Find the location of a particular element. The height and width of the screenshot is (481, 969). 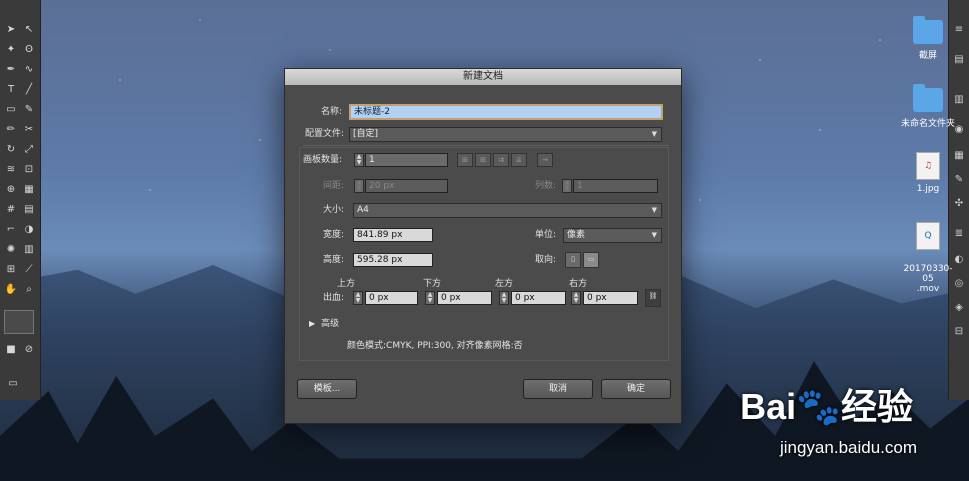

size-select: A4 ▼ is located at coordinates (507, 210).